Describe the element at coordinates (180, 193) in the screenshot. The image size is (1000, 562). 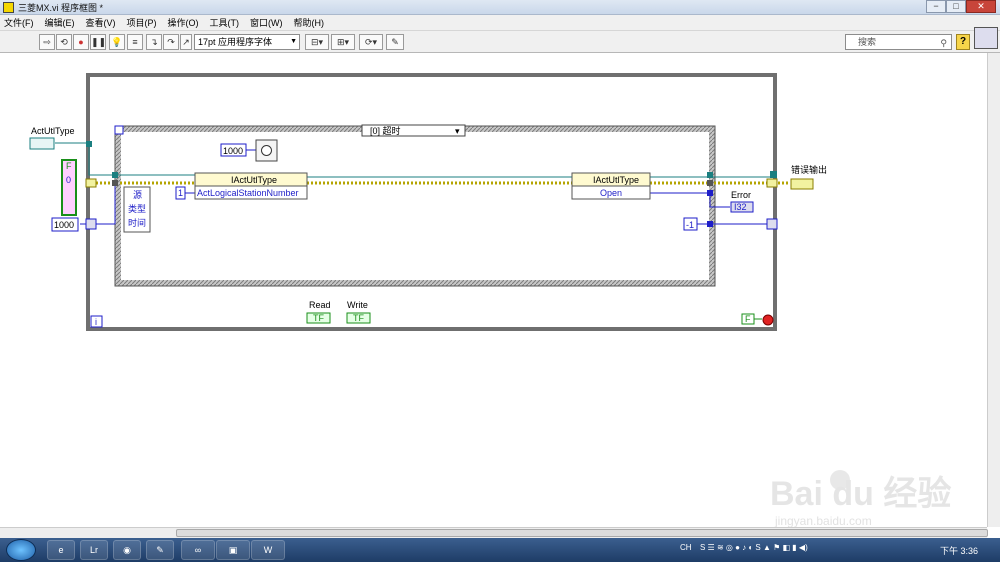
I see `const-1-text: 1` at that location.